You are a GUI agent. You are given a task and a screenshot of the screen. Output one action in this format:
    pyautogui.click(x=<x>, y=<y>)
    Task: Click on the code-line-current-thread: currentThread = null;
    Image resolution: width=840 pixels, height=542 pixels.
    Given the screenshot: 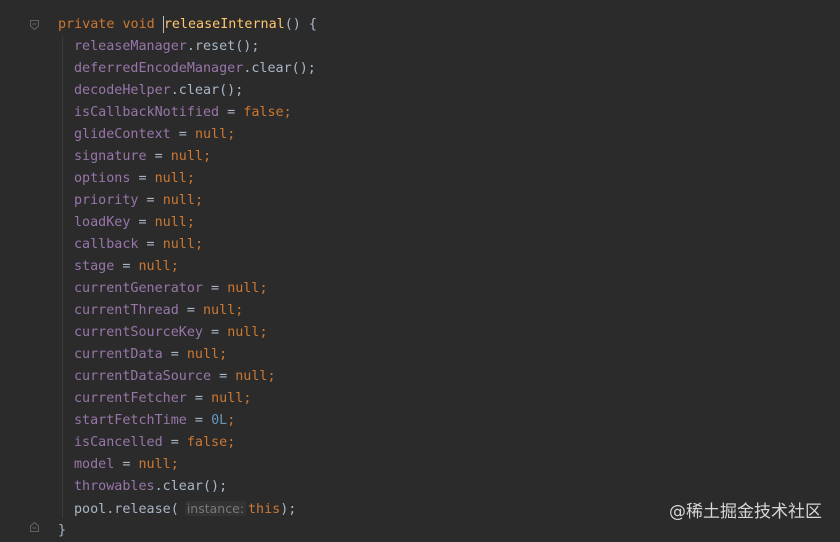 What is the action you would take?
    pyautogui.click(x=158, y=311)
    